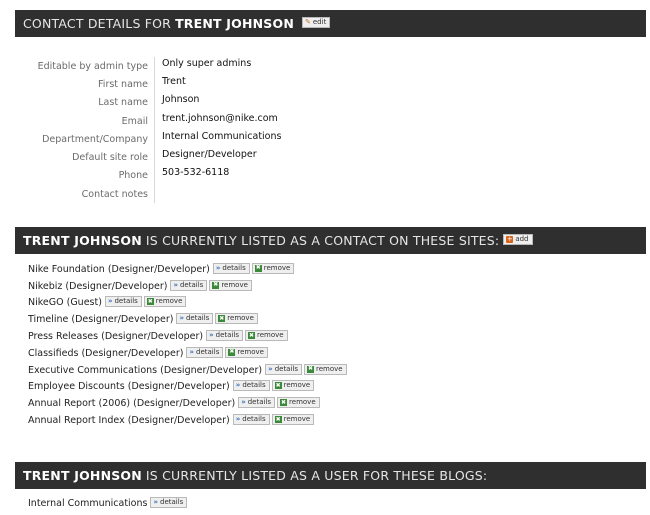  I want to click on sites-header-name: Trent Johnson, so click(82, 240).